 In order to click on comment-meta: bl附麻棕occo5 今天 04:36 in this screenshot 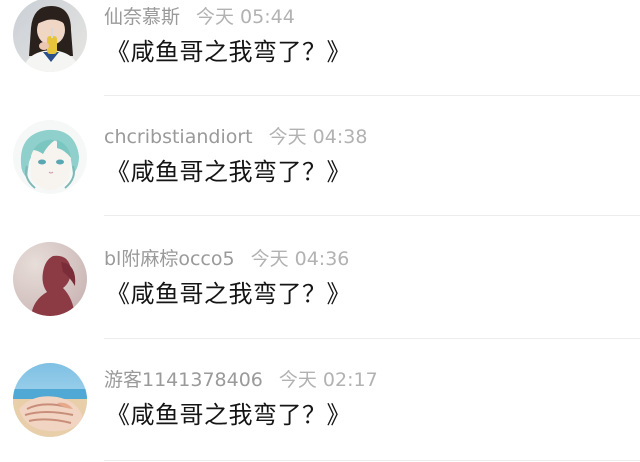, I will do `click(226, 259)`.